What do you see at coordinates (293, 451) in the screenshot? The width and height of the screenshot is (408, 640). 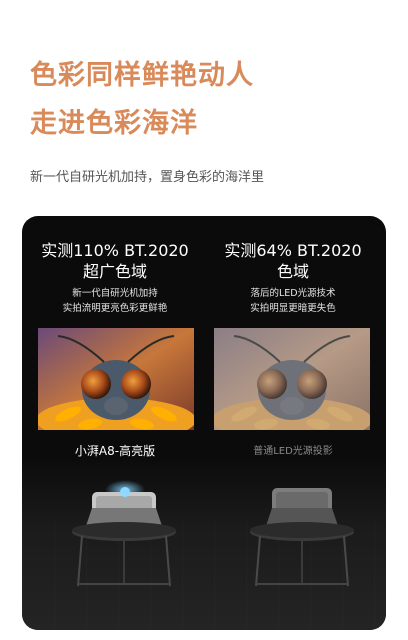 I see `right-caption: 普通LED光源投影` at bounding box center [293, 451].